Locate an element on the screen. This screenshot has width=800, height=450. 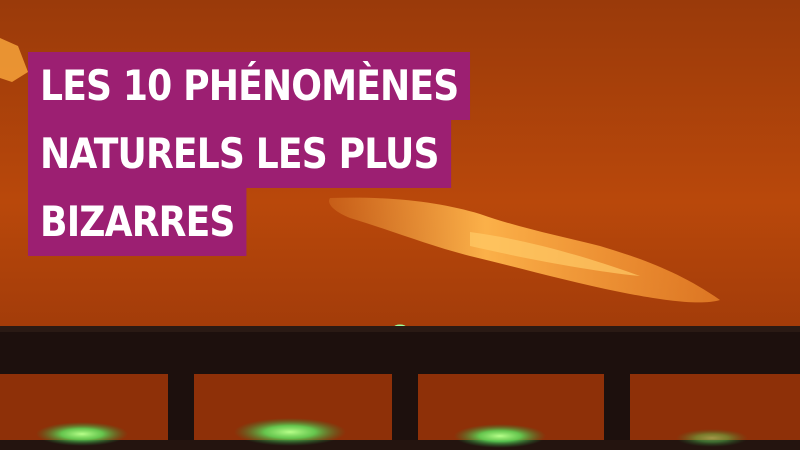
railing-top-bar is located at coordinates (400, 350).